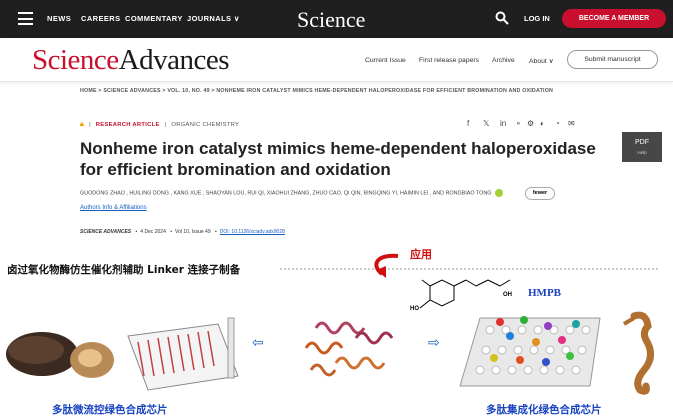  I want to click on science-advances-logo: ScienceAdvances, so click(131, 60).